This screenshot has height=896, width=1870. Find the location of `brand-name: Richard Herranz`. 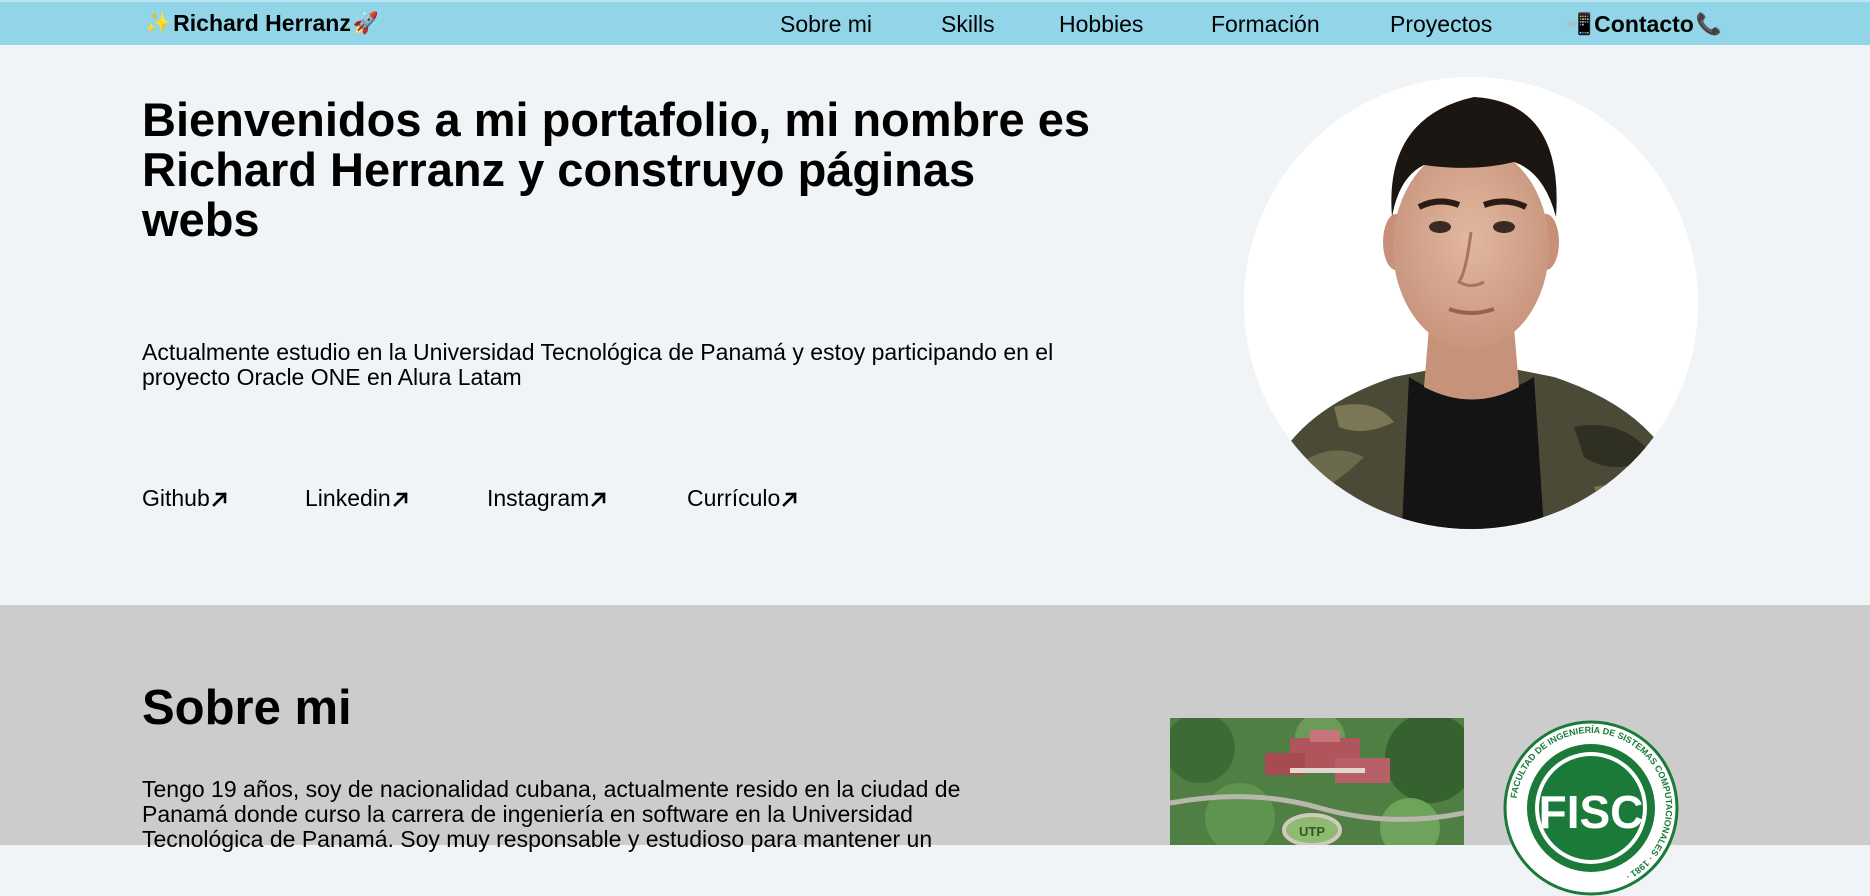

brand-name: Richard Herranz is located at coordinates (262, 23).